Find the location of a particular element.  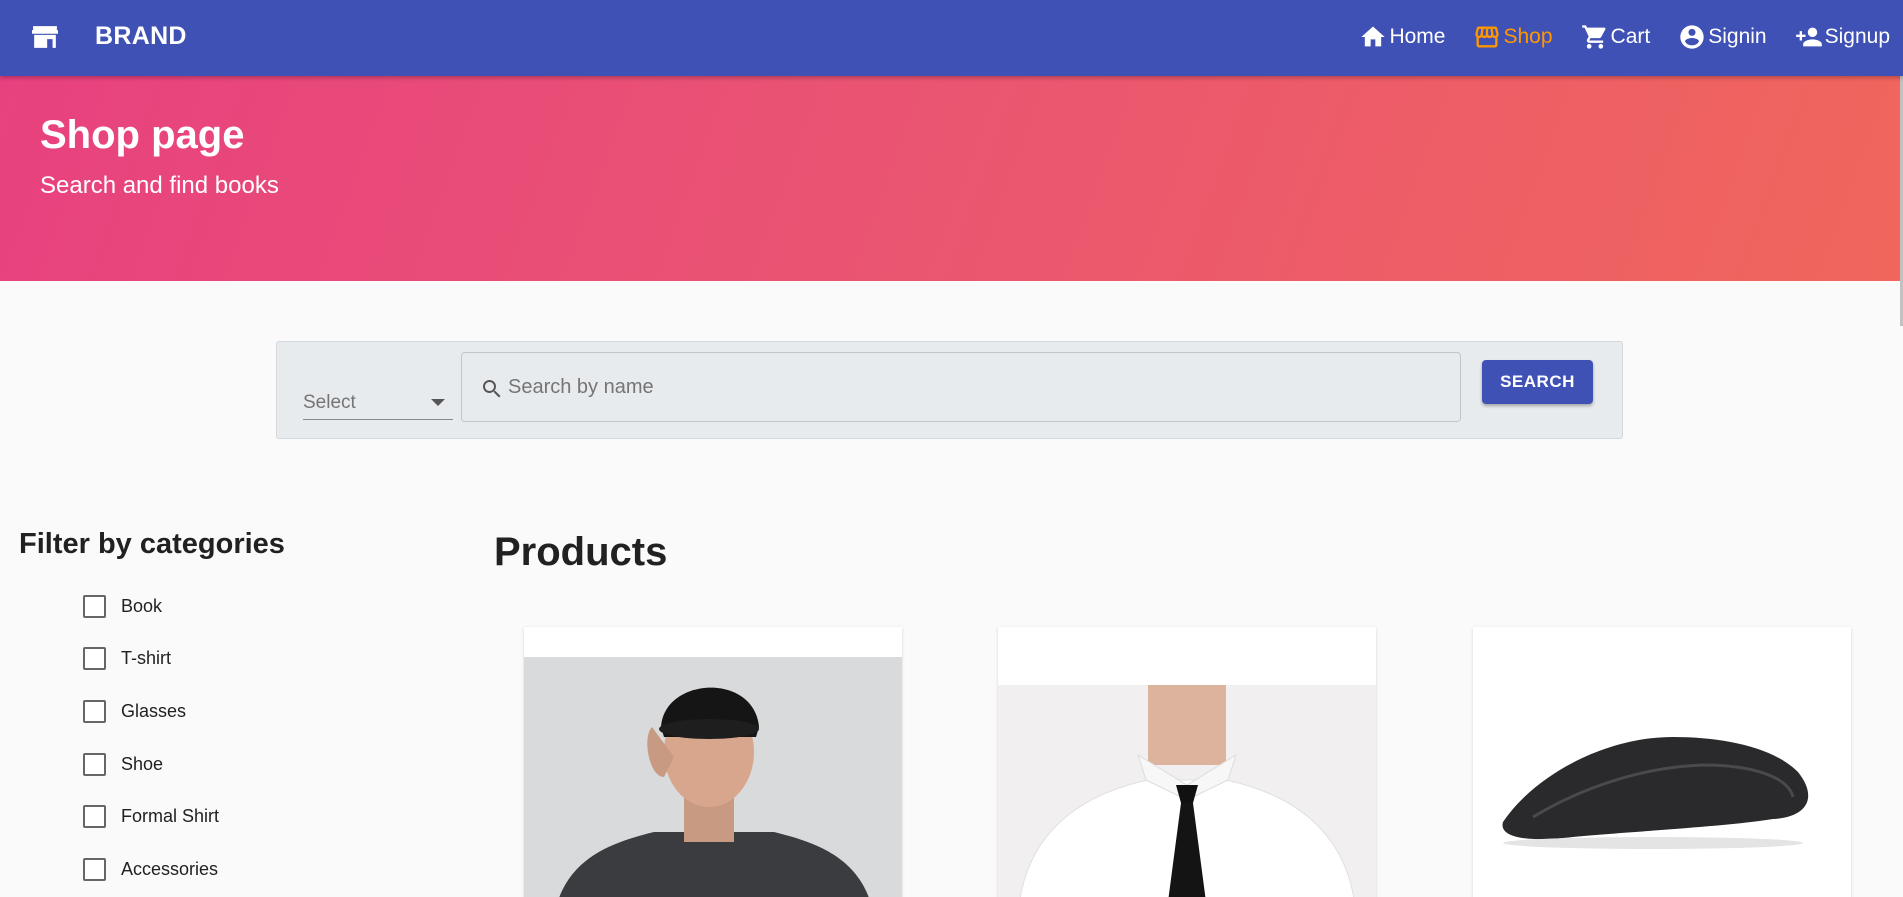

search-panel: Select SEARCH is located at coordinates (949, 390).